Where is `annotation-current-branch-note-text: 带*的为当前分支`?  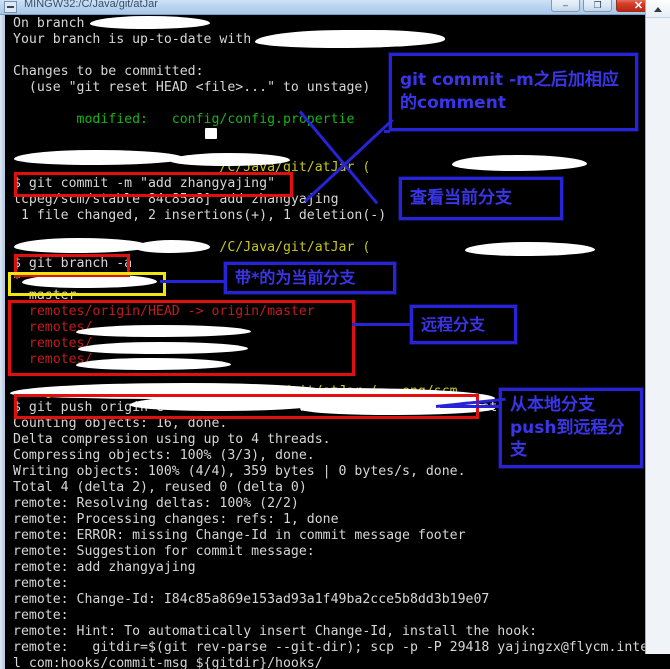 annotation-current-branch-note-text: 带*的为当前分支 is located at coordinates (295, 278).